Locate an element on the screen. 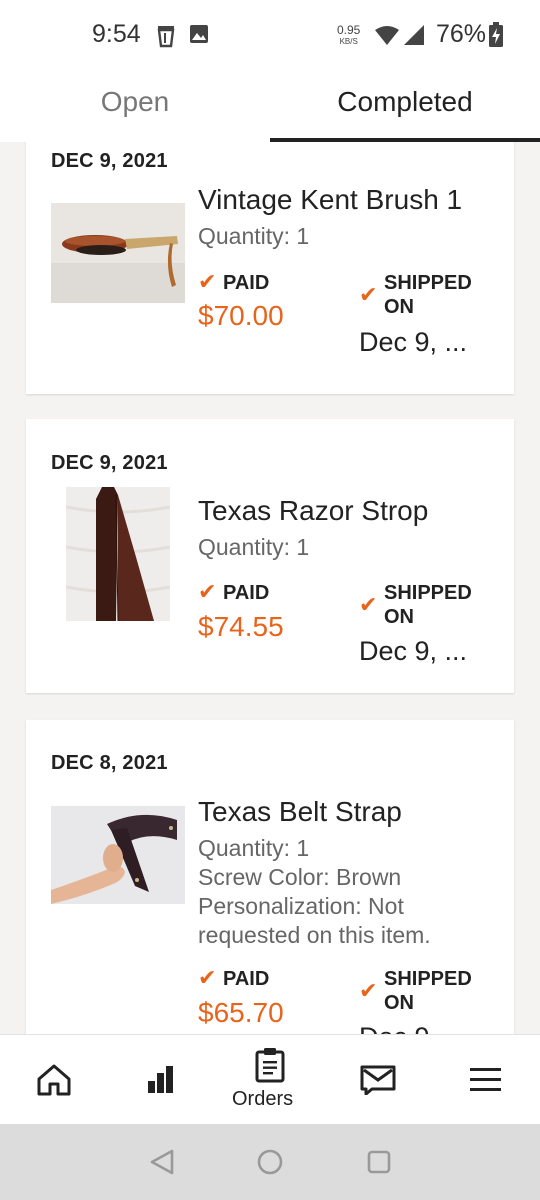  envelope-icon is located at coordinates (378, 1080).